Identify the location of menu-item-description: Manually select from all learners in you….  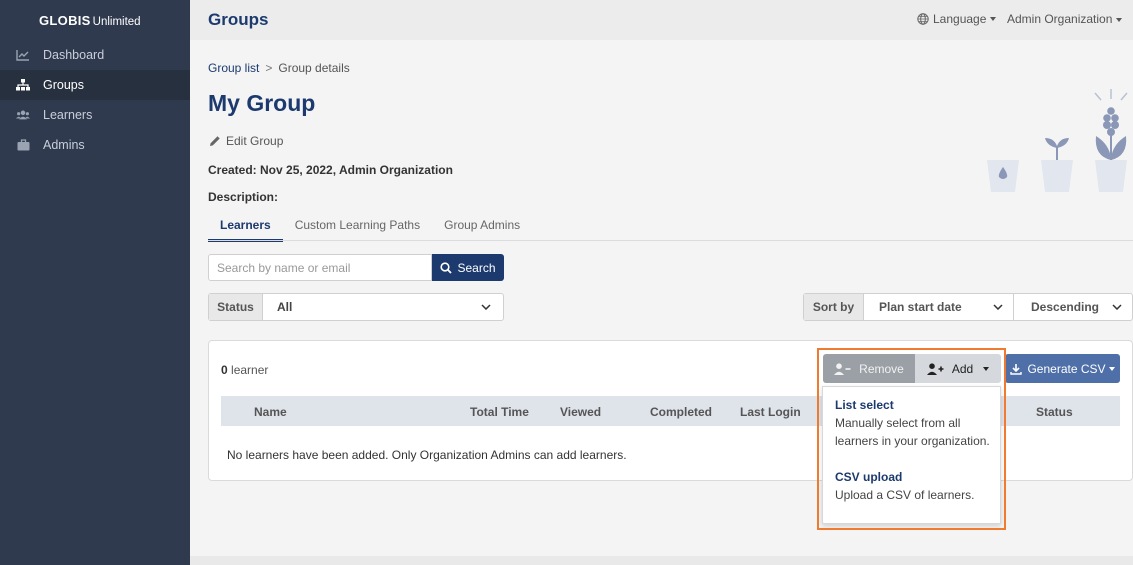
(912, 432).